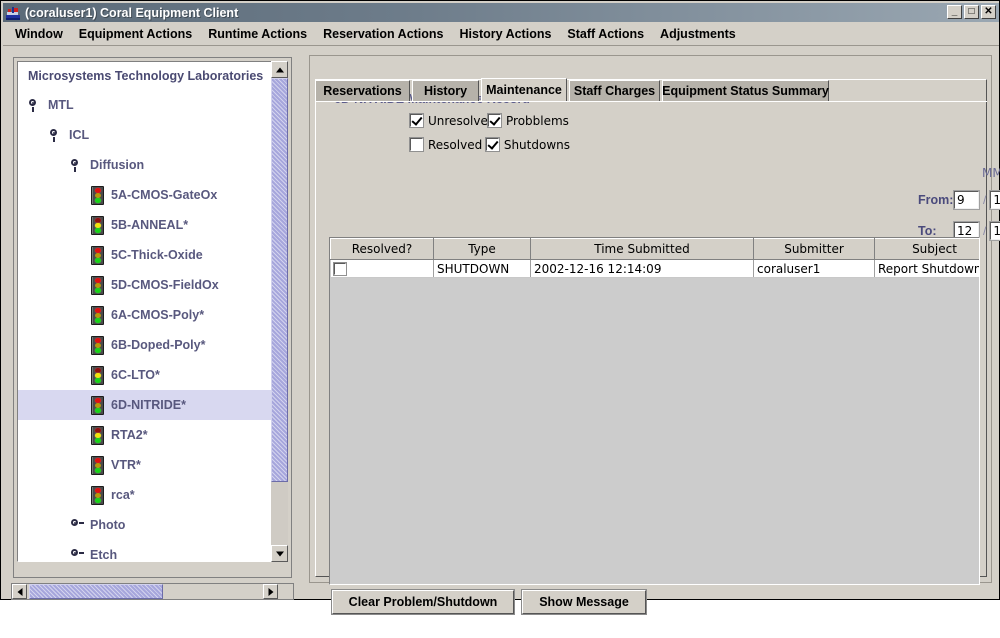  I want to click on tree-item-label: 6C-LTO*, so click(135, 375).